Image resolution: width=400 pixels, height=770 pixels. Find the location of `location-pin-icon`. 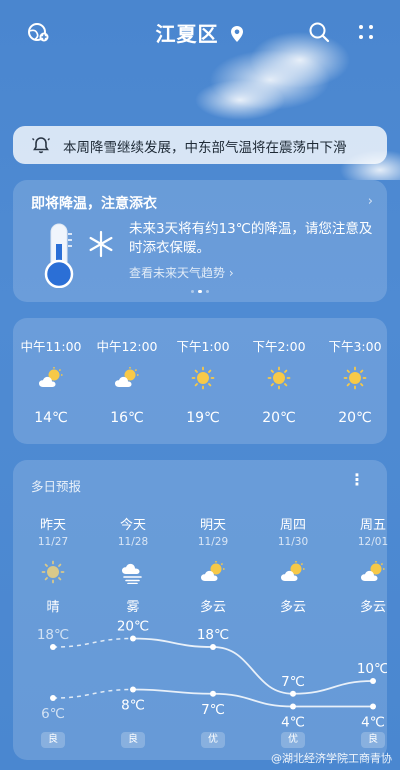

location-pin-icon is located at coordinates (237, 36).